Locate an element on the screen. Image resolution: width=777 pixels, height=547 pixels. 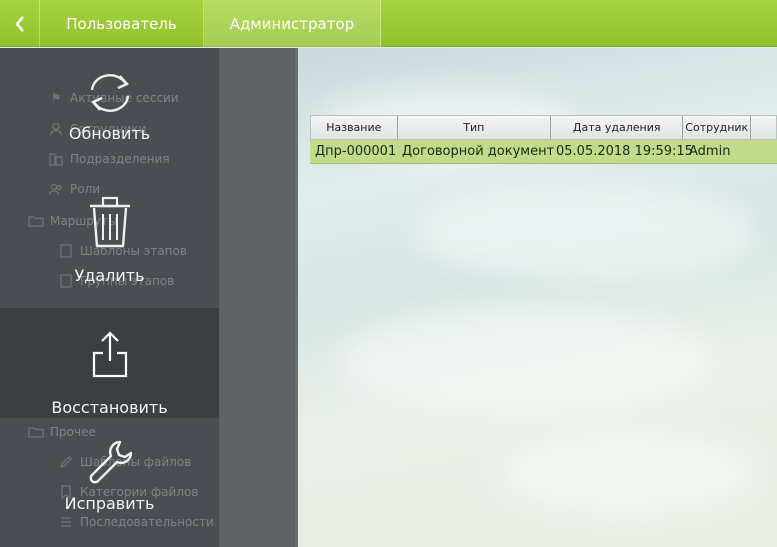
chevron-left-icon is located at coordinates (19, 23).